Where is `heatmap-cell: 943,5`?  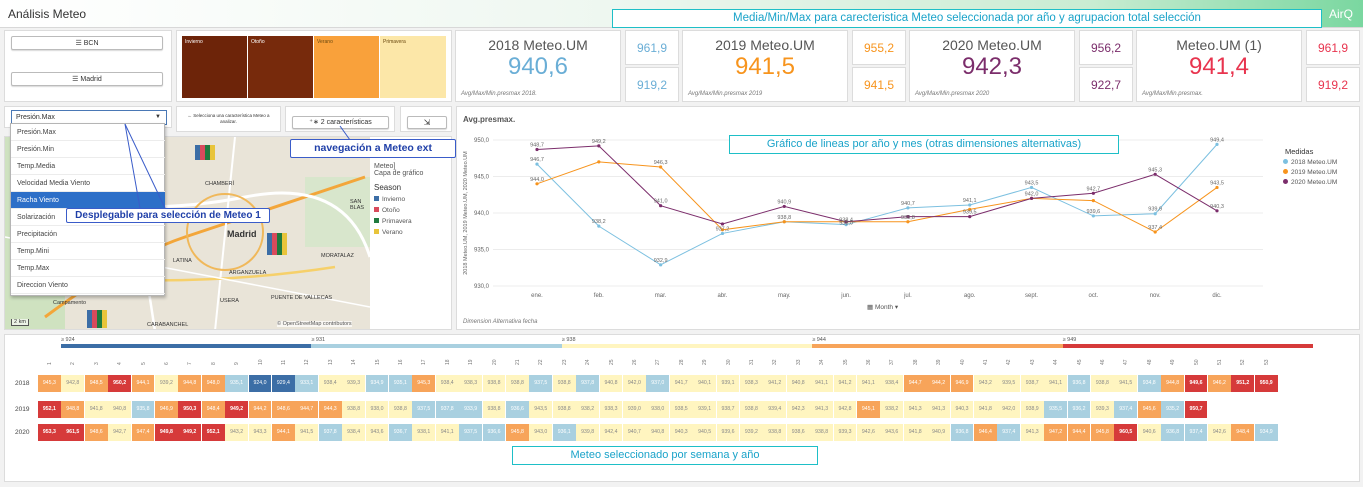
heatmap-cell: 943,5 is located at coordinates (541, 409).